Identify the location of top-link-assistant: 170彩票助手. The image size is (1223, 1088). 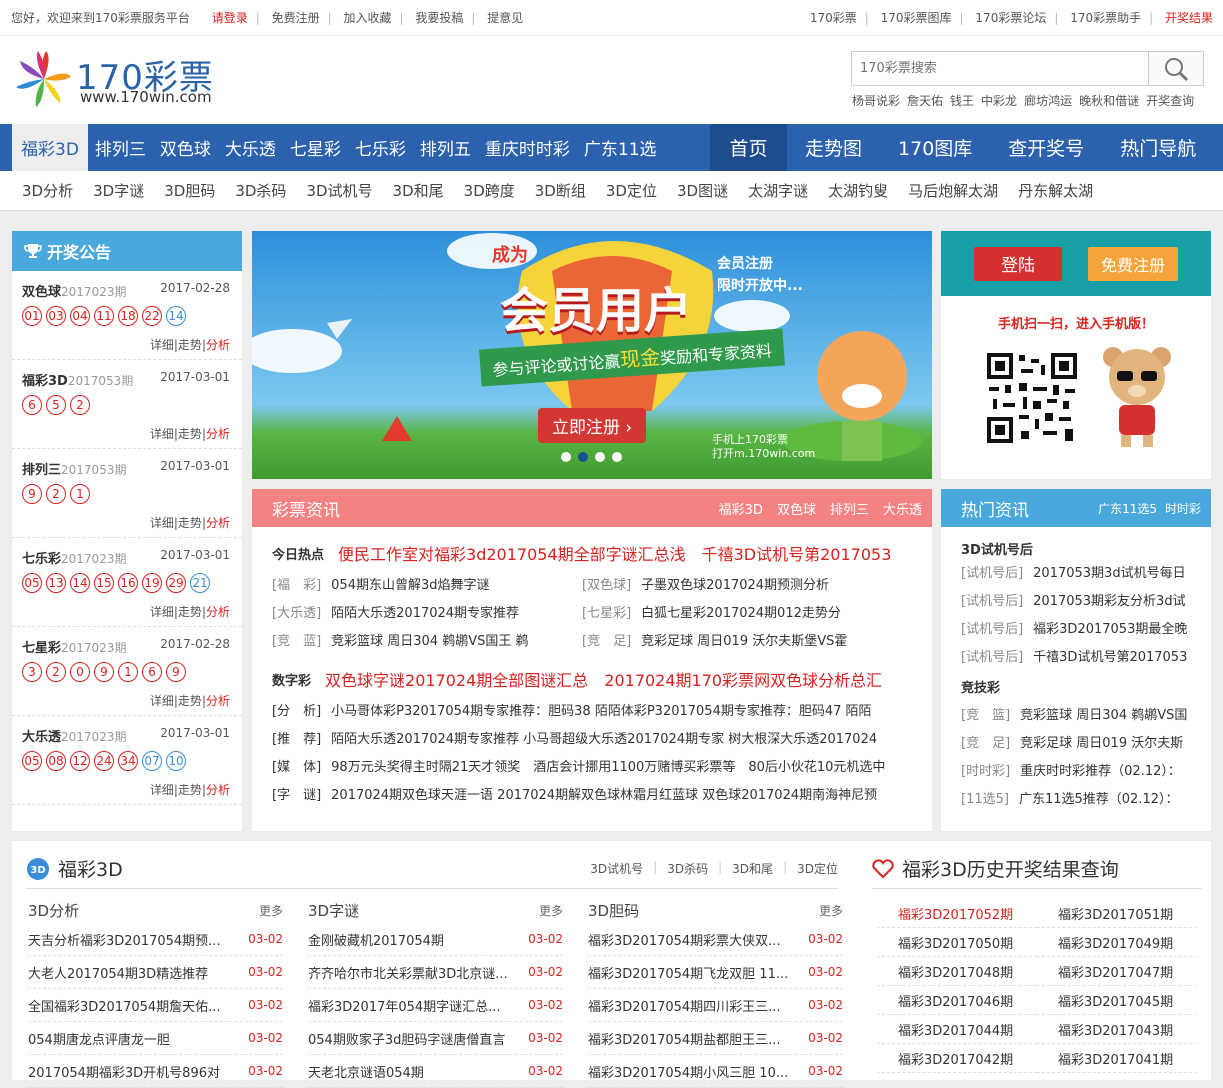
(1105, 18).